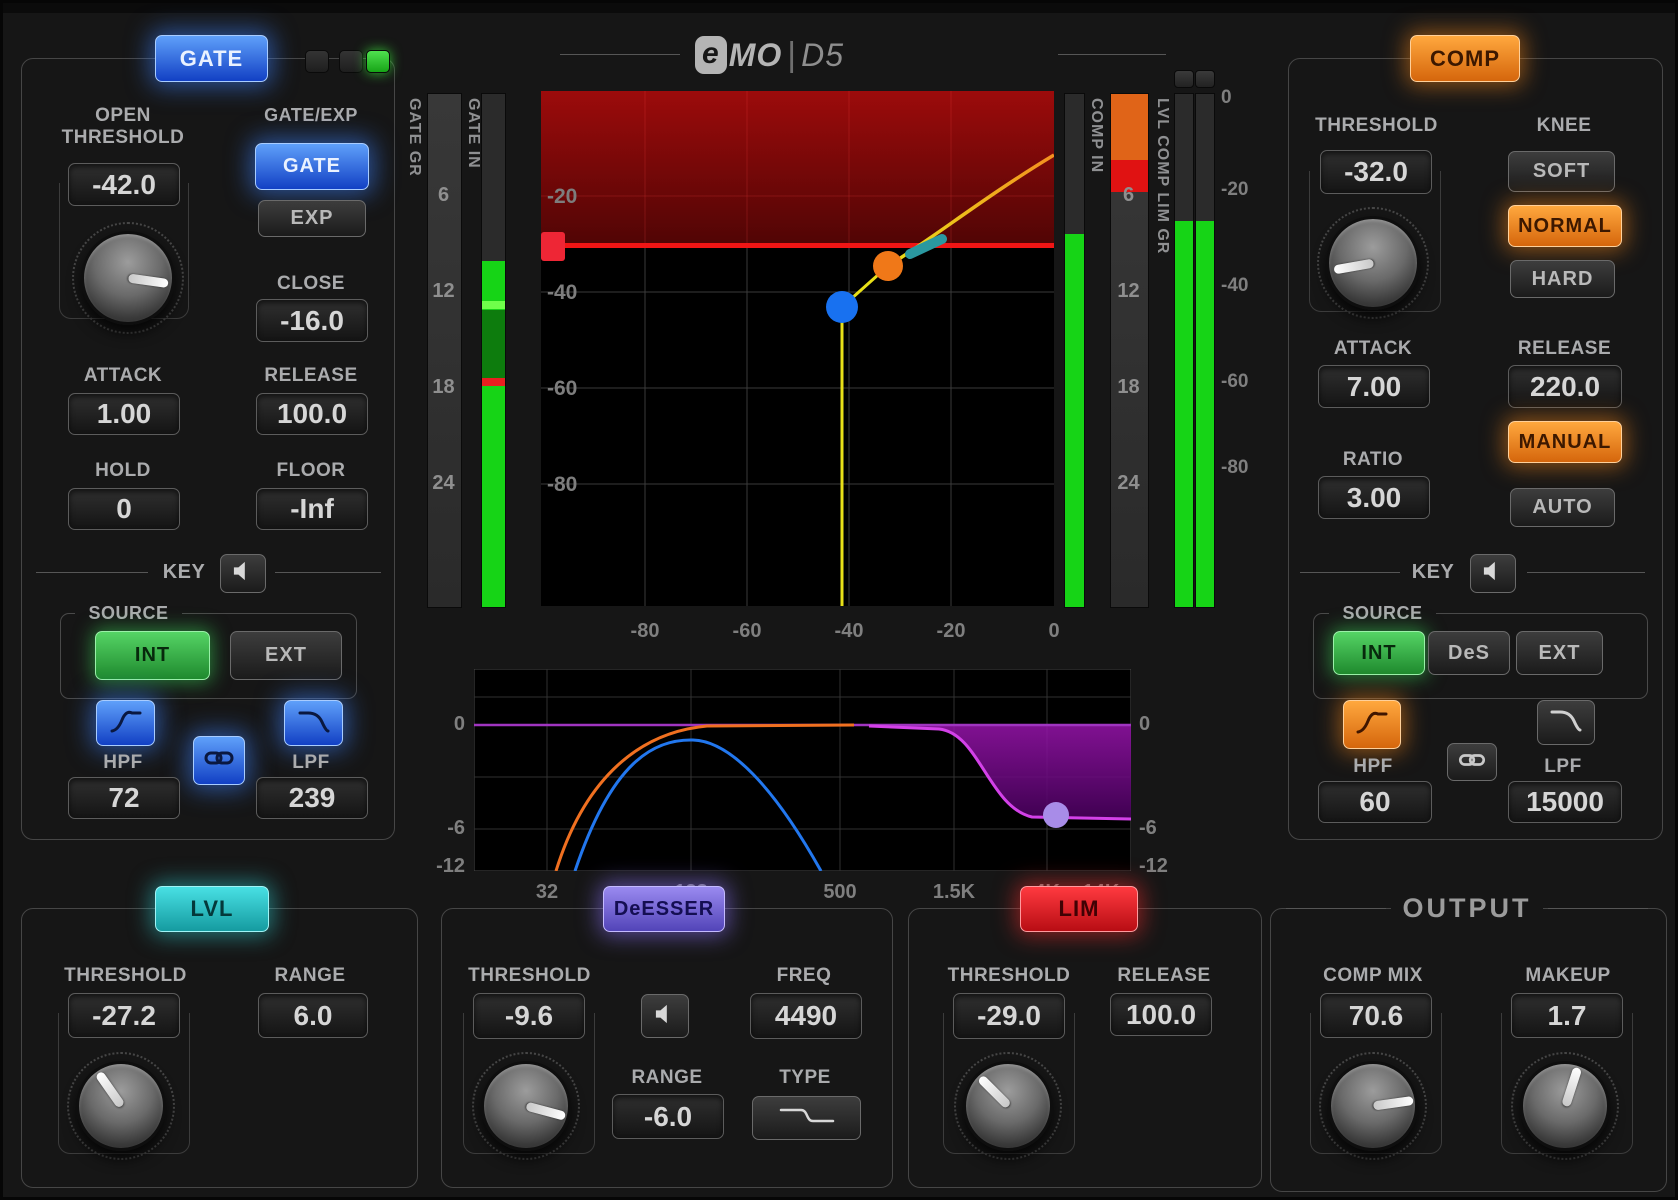 This screenshot has height=1200, width=1678. Describe the element at coordinates (1565, 226) in the screenshot. I see `comp-knee-normal-button: NORMAL` at that location.